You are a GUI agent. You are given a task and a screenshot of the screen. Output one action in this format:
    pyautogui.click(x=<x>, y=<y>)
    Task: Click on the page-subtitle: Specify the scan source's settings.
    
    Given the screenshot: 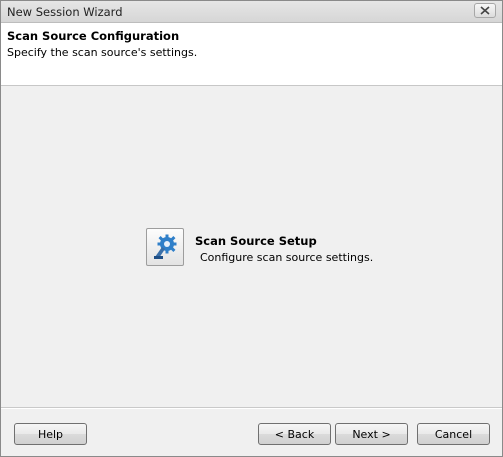 What is the action you would take?
    pyautogui.click(x=102, y=52)
    